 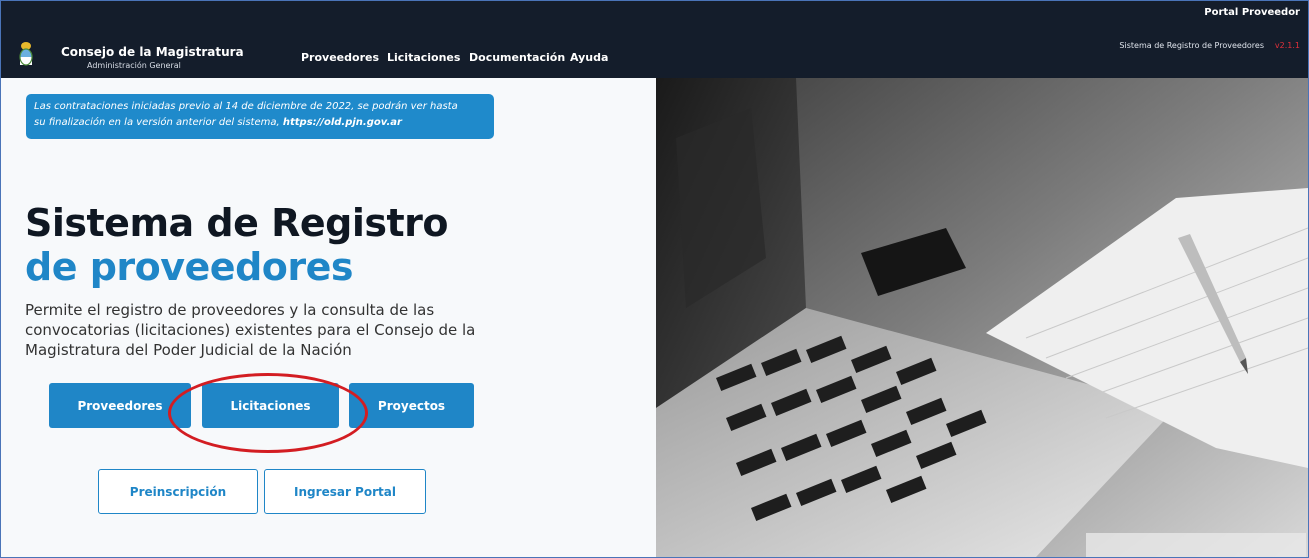 I want to click on ingresar-portal-button: Ingresar Portal, so click(x=345, y=491).